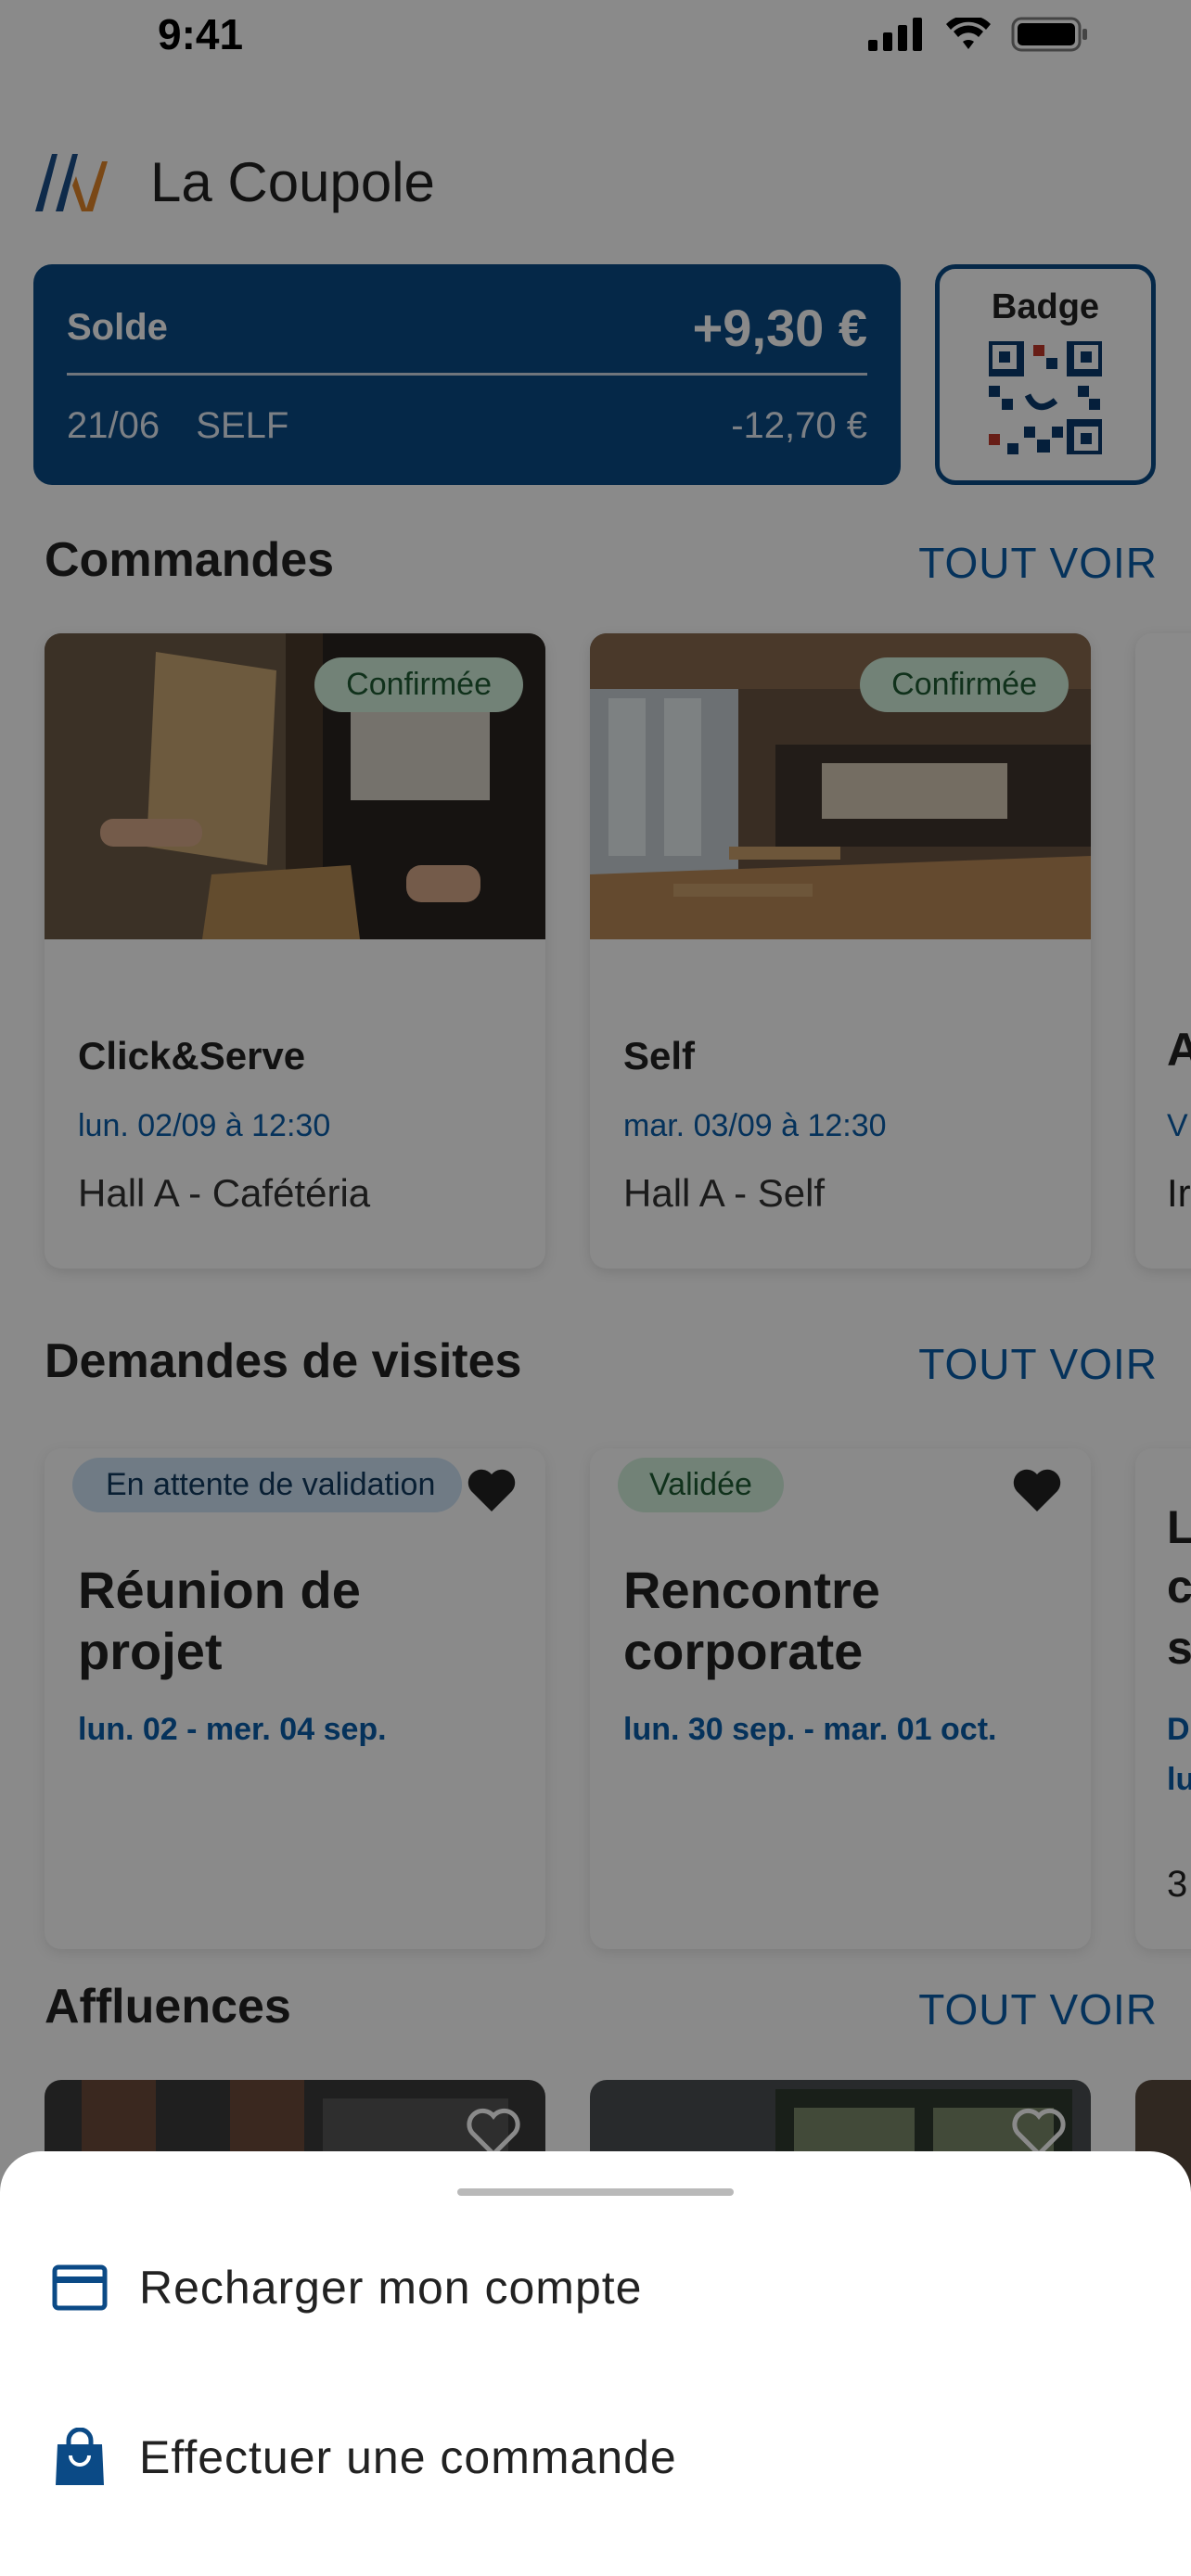 The width and height of the screenshot is (1191, 2576). What do you see at coordinates (391, 2288) in the screenshot?
I see `recharge-account-label: Recharger mon compte` at bounding box center [391, 2288].